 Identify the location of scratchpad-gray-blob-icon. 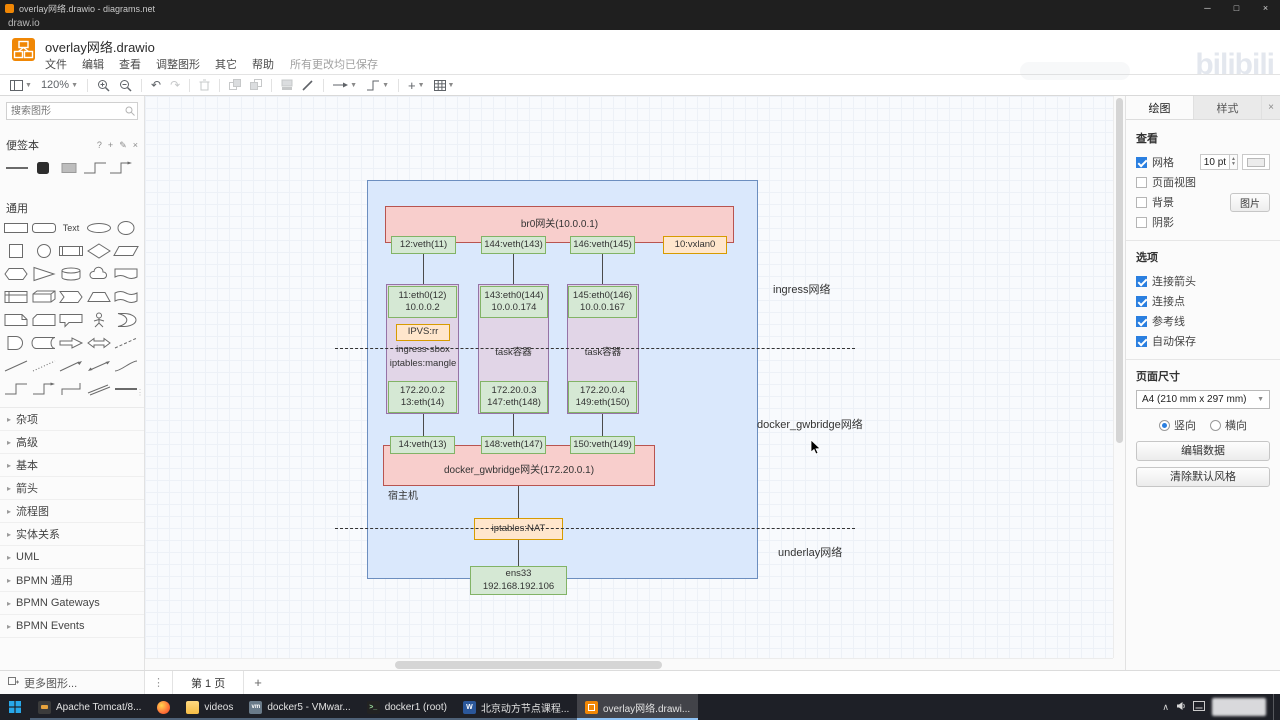
(69, 168).